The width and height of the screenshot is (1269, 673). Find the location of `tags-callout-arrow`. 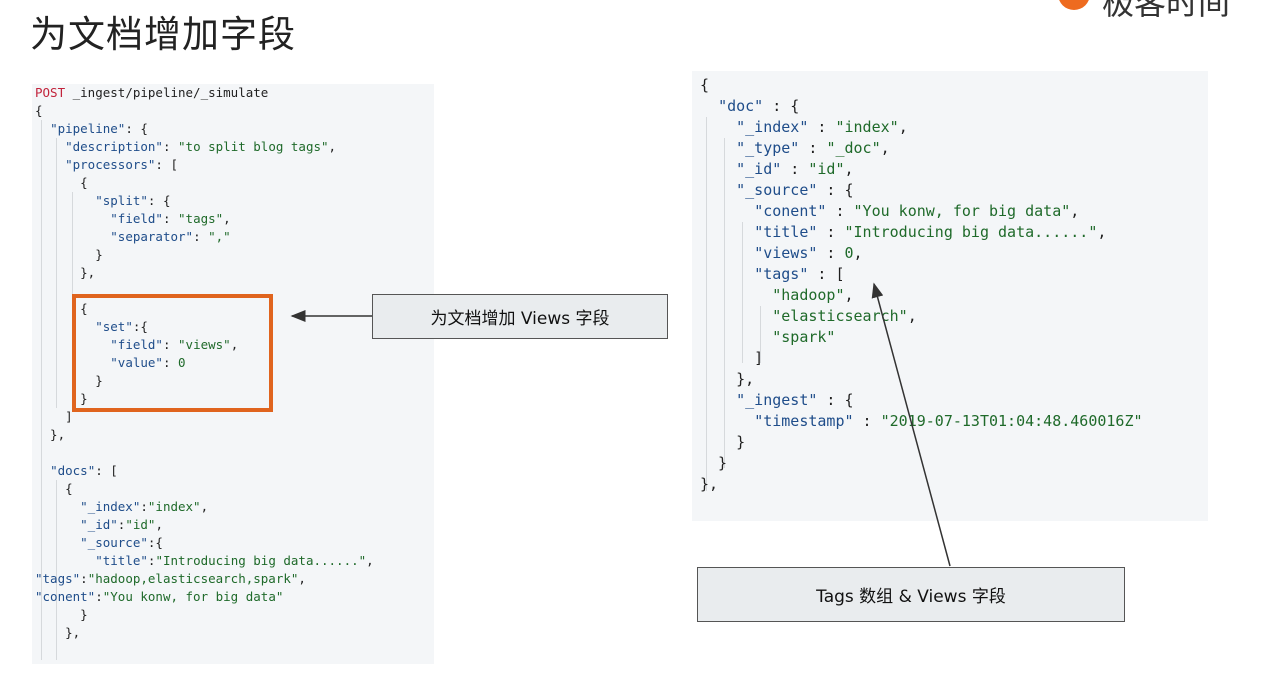

tags-callout-arrow is located at coordinates (911, 424).